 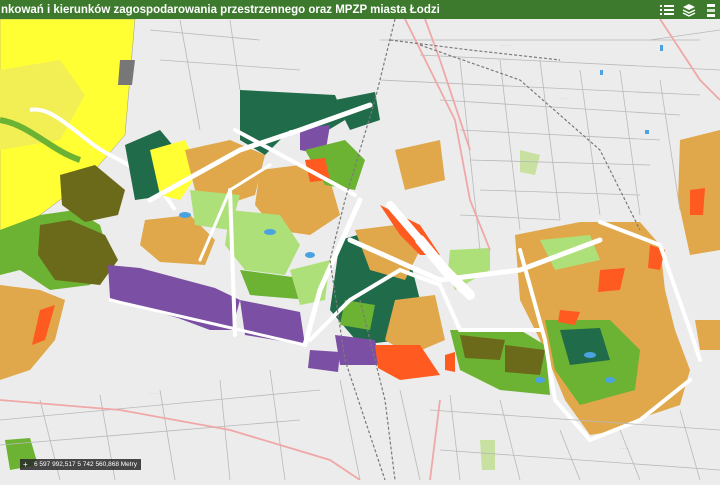 What do you see at coordinates (525, 360) in the screenshot?
I see `olive-zone` at bounding box center [525, 360].